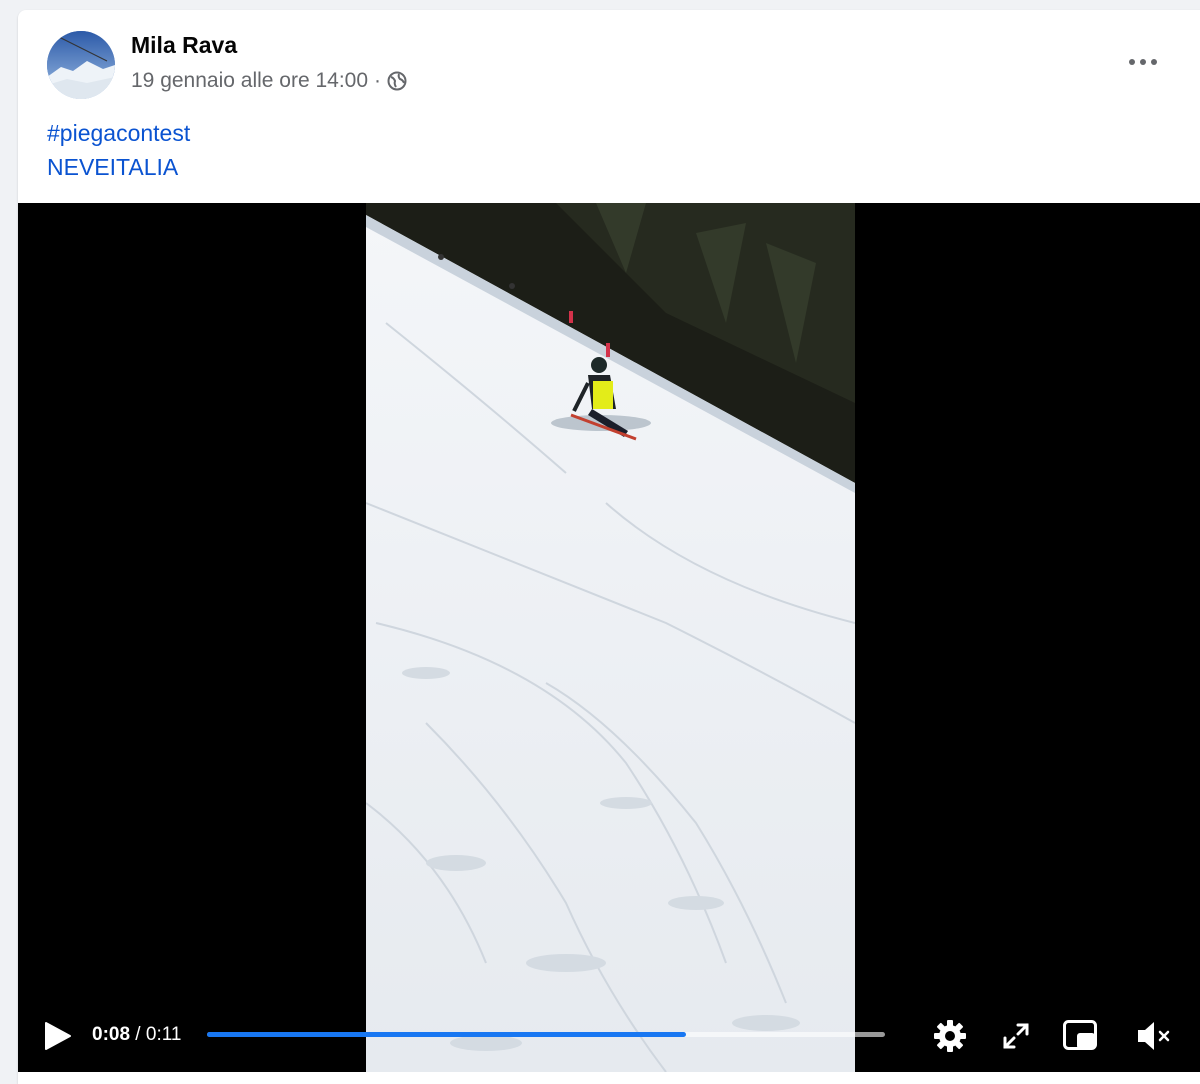 This screenshot has width=1200, height=1084. I want to click on fullscreen-icon, so click(1016, 1036).